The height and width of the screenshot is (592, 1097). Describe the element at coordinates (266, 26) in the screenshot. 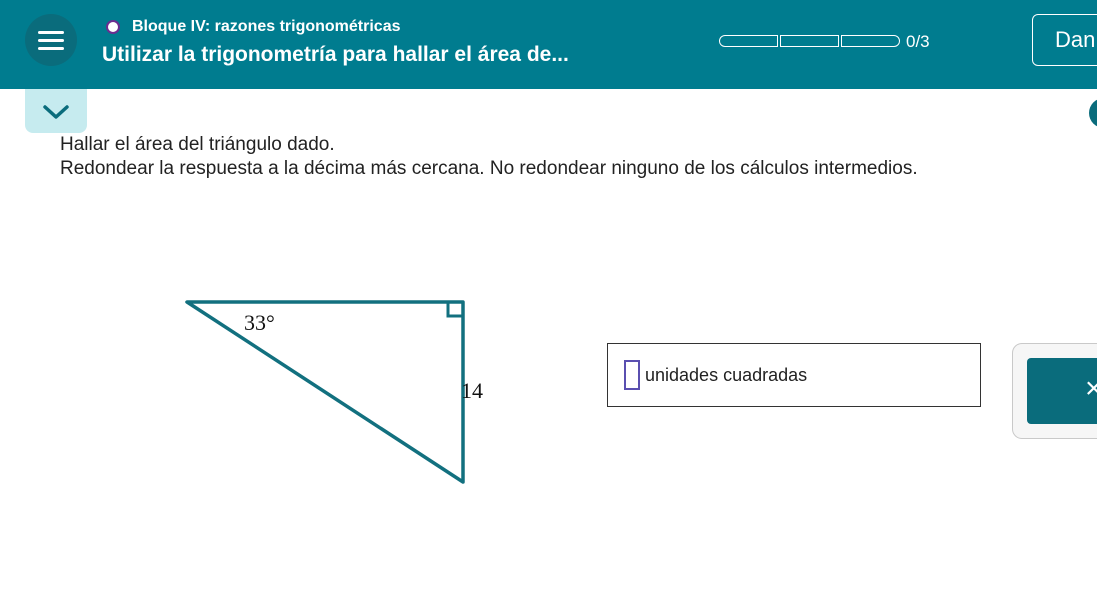

I see `topic-title: Bloque IV: razones trigonométricas` at that location.